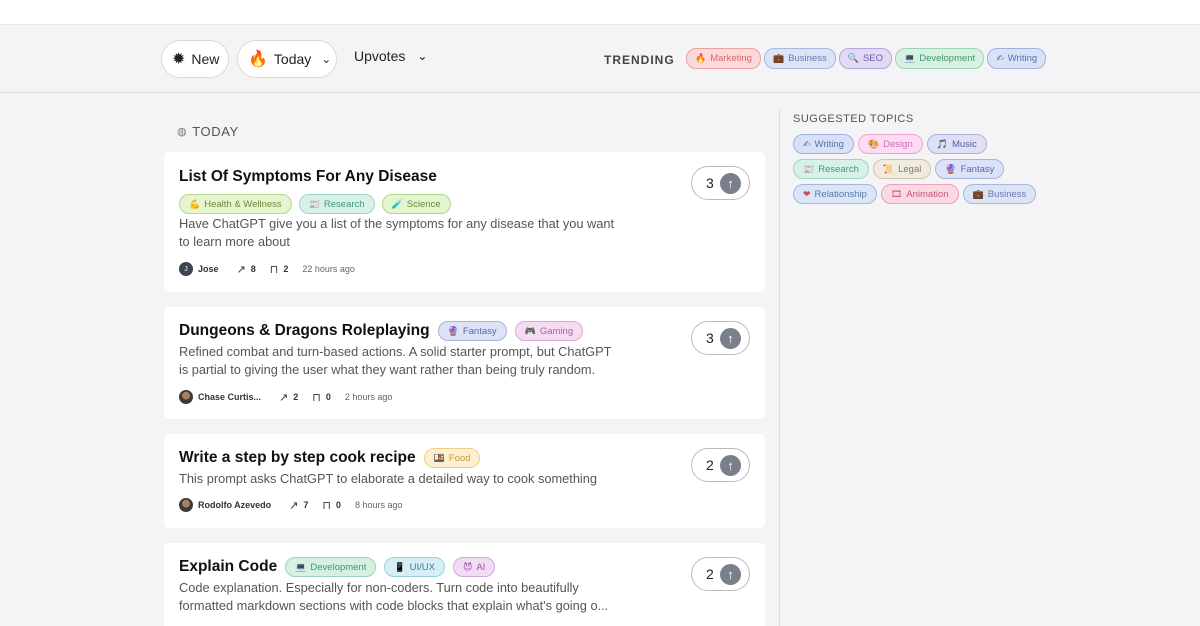  I want to click on author-name: Jose, so click(208, 269).